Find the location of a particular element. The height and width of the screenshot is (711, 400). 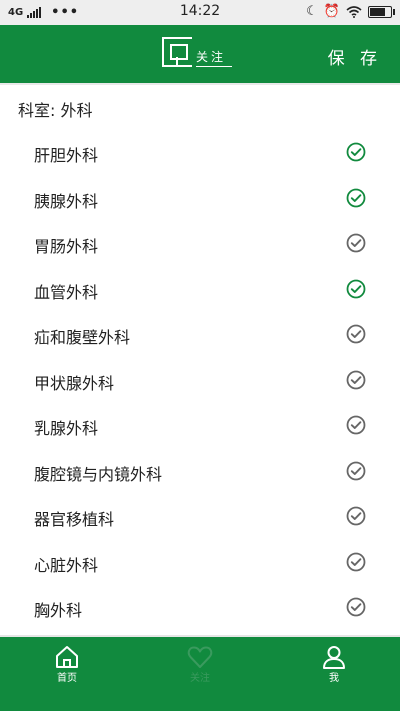

department-item-label: 肝胆外科 is located at coordinates (66, 155).